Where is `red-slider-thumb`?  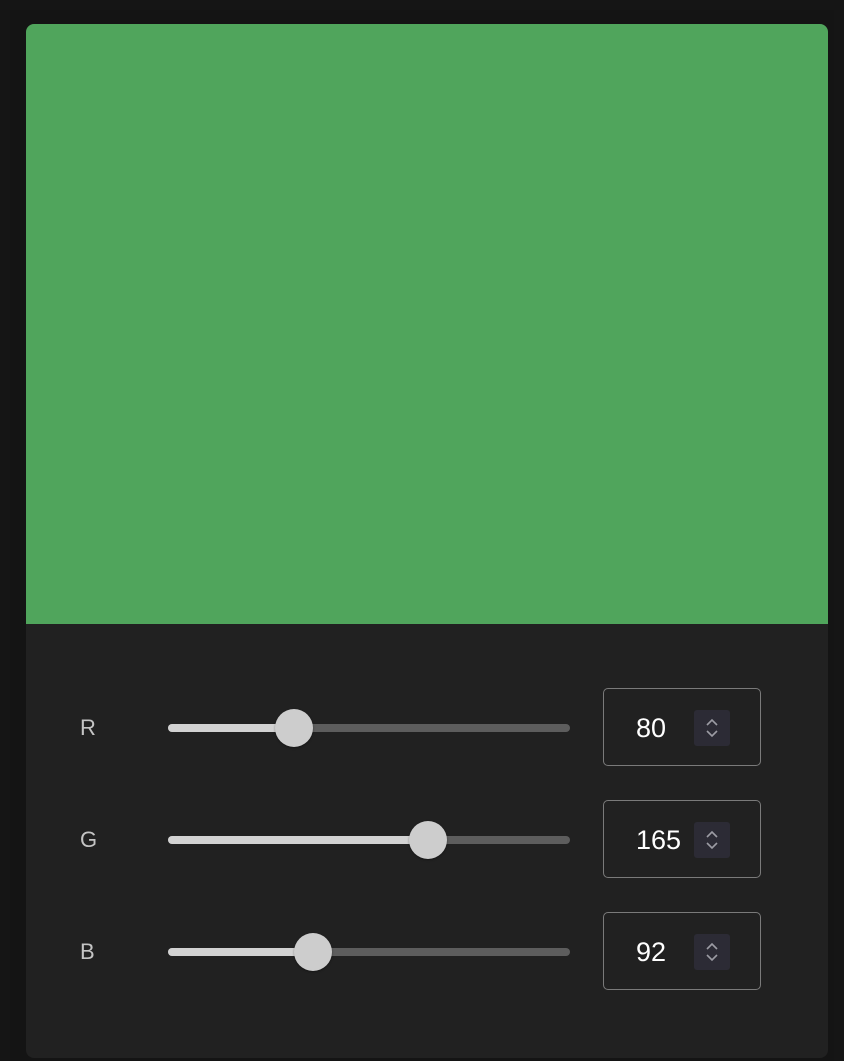 red-slider-thumb is located at coordinates (294, 728).